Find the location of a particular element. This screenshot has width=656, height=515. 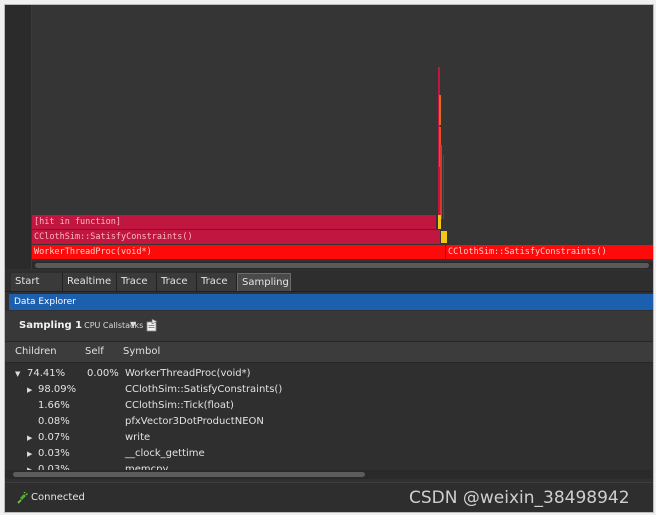

flame-bar-satisfy-constraints-right: CClothSim::SatisfyConstraints() is located at coordinates (549, 252).